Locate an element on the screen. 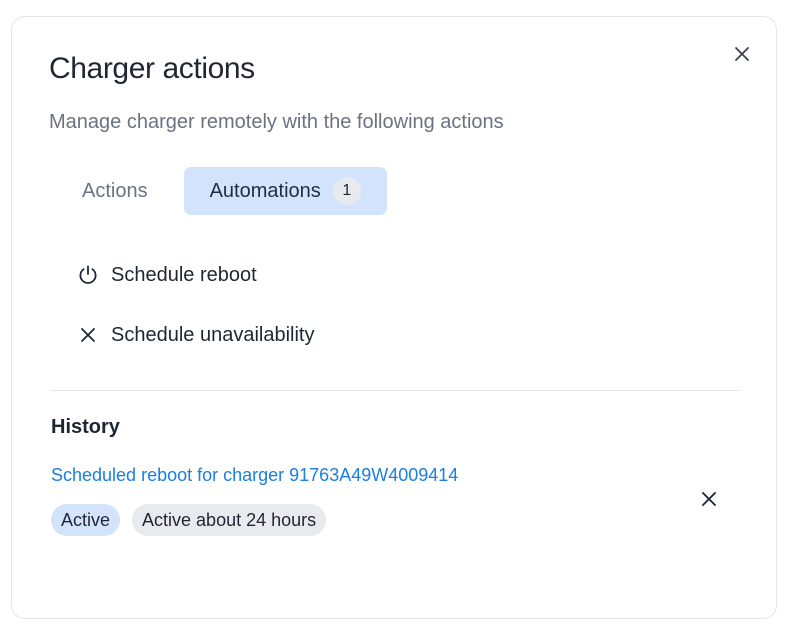 The image size is (786, 634). tab-bar: Actions Automations 1 is located at coordinates (221, 191).